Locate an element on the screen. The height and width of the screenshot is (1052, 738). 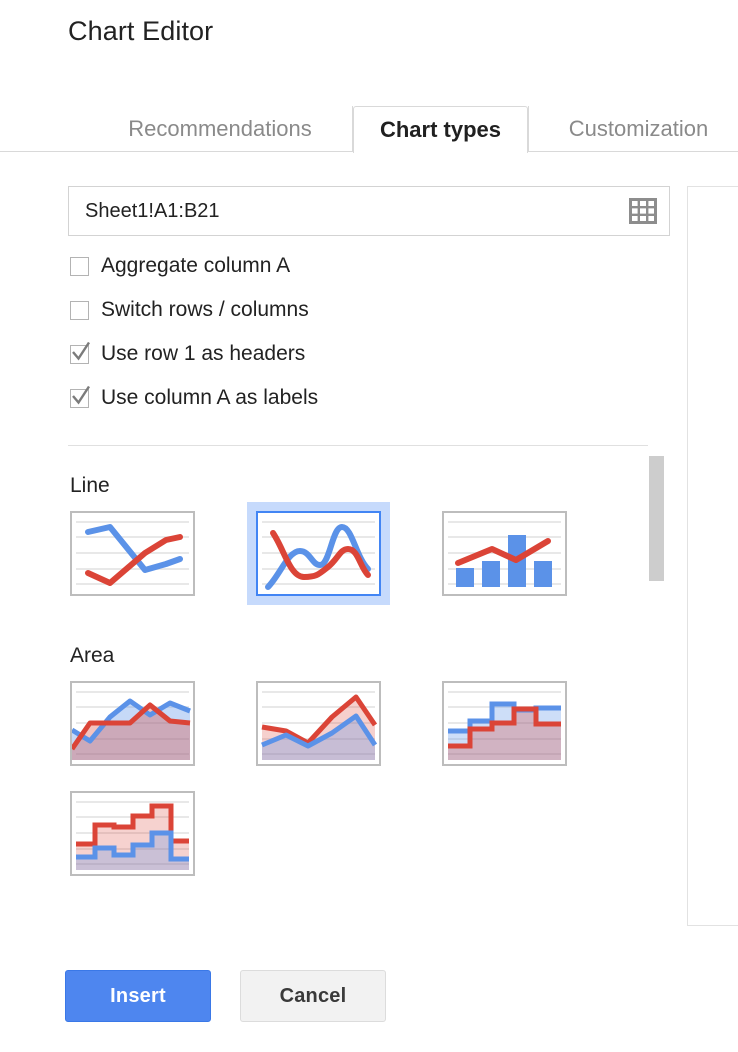
chart-thumbnail-combo-chart is located at coordinates (504, 553).